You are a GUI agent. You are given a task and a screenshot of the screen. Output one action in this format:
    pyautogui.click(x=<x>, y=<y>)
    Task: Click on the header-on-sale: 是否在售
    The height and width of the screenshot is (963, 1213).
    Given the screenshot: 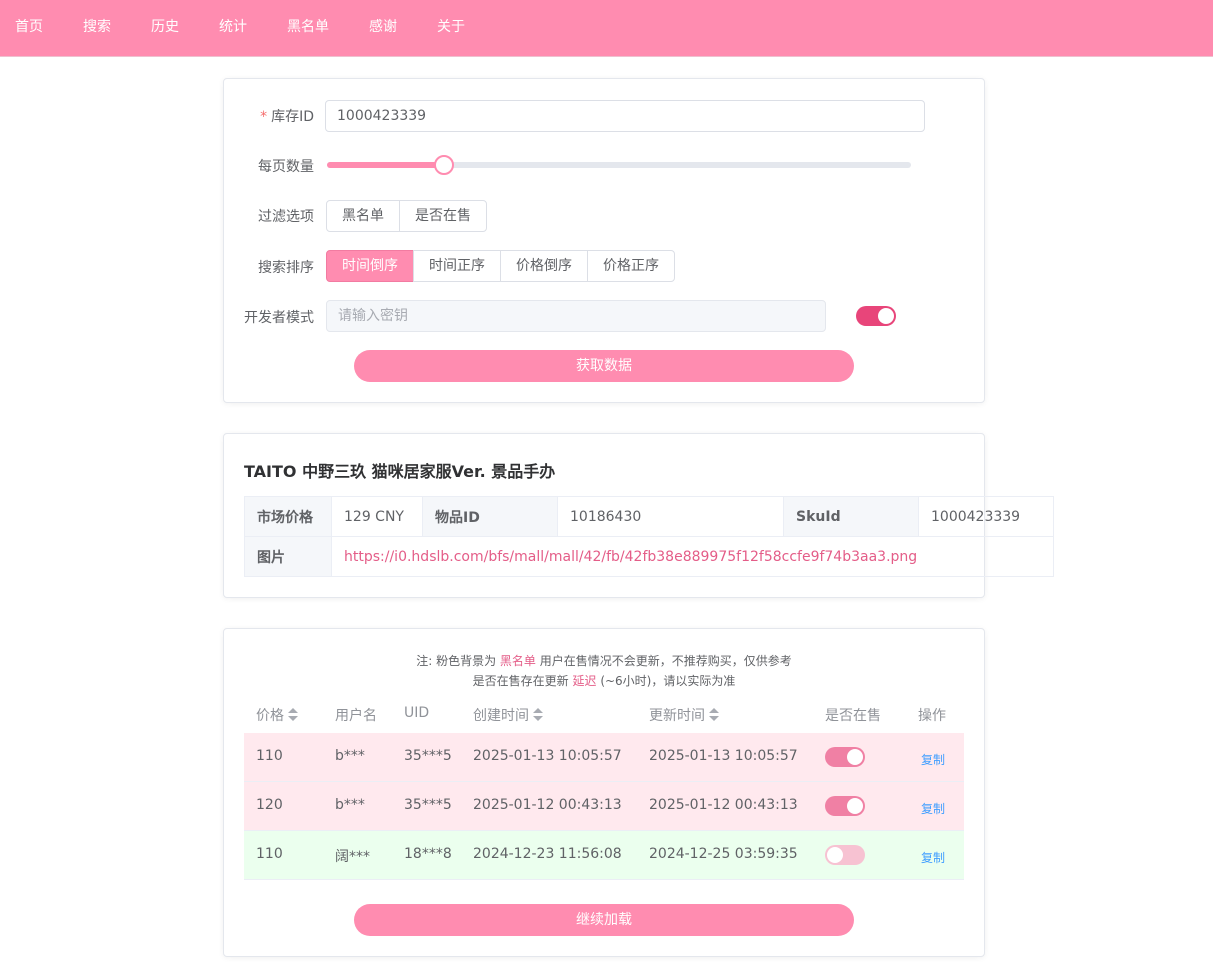 What is the action you would take?
    pyautogui.click(x=853, y=716)
    